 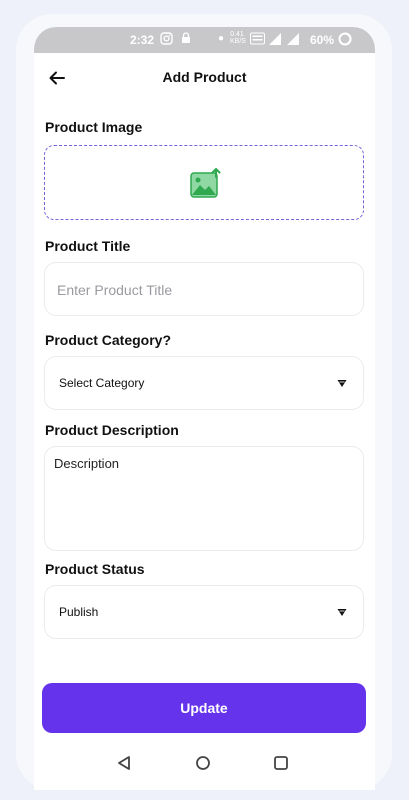 I want to click on network-speed: 0.41 KB/S, so click(x=238, y=38).